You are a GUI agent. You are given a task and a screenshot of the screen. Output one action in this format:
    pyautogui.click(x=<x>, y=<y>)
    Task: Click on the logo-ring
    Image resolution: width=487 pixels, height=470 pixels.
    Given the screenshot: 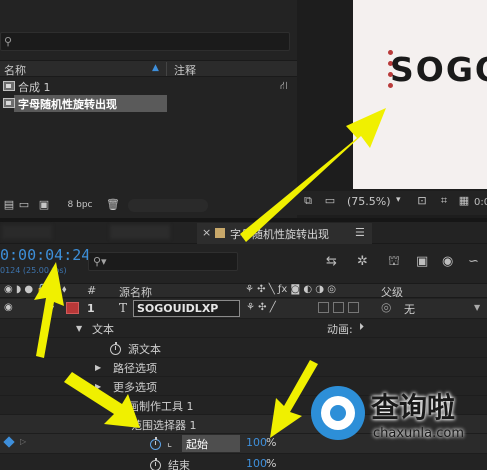 What is the action you would take?
    pyautogui.click(x=338, y=413)
    